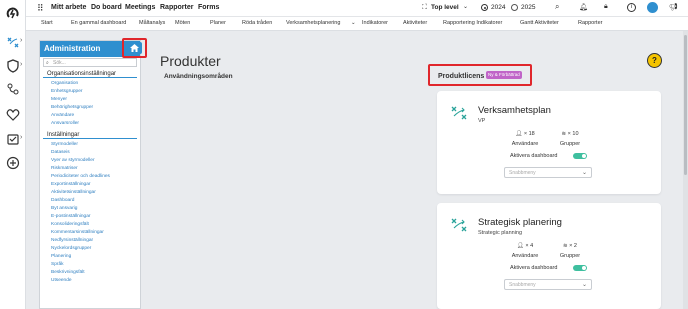 The height and width of the screenshot is (309, 688). Describe the element at coordinates (673, 7) in the screenshot. I see `megaphone-icon: 📢︎` at that location.